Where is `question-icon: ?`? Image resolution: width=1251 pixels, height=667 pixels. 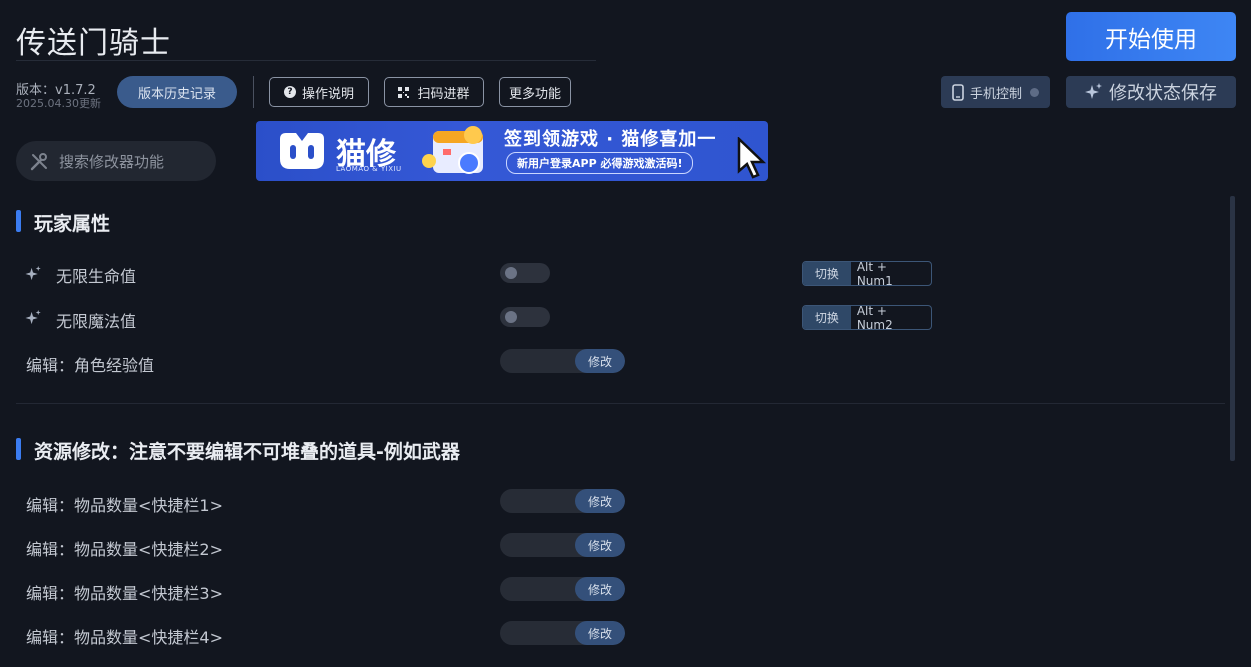
question-icon: ? is located at coordinates (289, 92).